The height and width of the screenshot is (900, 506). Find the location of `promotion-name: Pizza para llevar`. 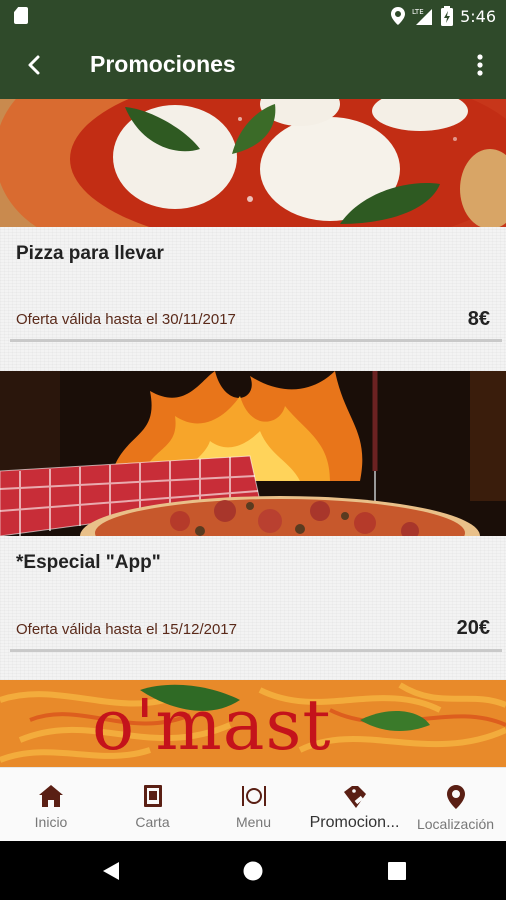

promotion-name: Pizza para llevar is located at coordinates (90, 253).